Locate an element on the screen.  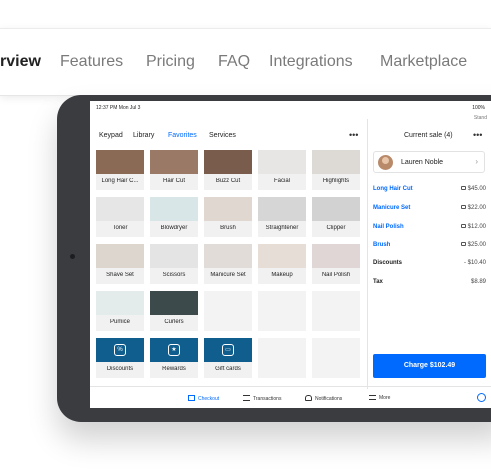
item-label: Pumice is located at coordinates (119, 322).